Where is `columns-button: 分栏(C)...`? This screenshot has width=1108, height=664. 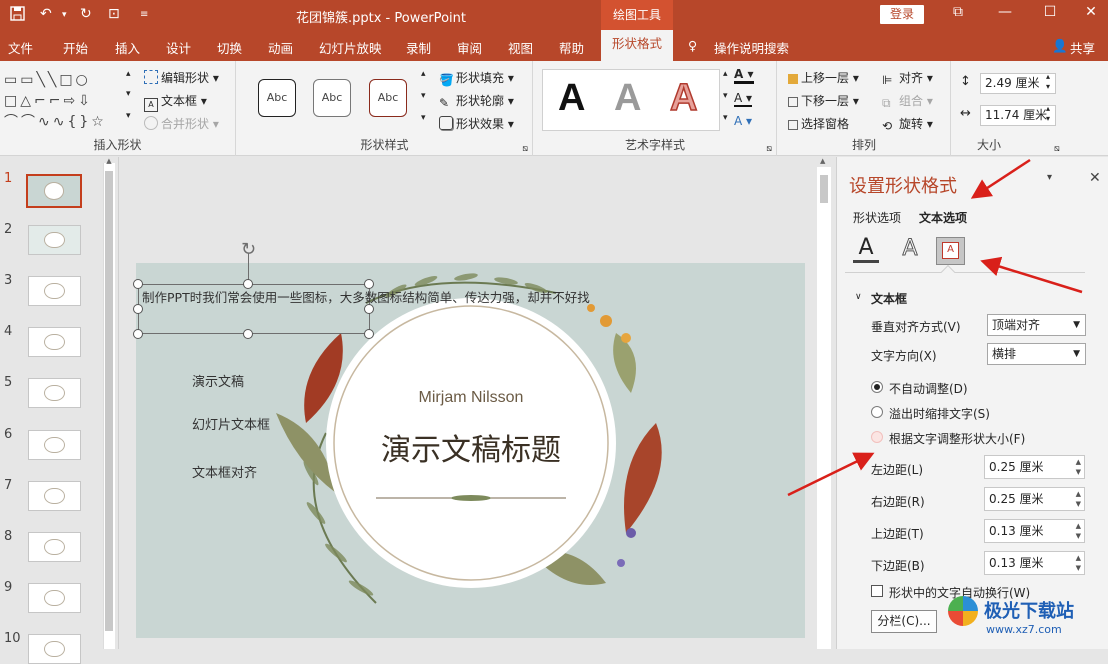 columns-button: 分栏(C)... is located at coordinates (904, 621).